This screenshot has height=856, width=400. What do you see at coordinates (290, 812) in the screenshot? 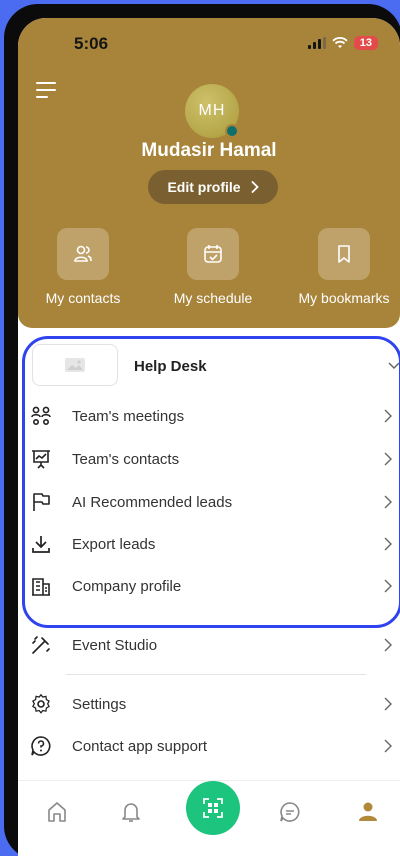
I see `chat-icon` at bounding box center [290, 812].